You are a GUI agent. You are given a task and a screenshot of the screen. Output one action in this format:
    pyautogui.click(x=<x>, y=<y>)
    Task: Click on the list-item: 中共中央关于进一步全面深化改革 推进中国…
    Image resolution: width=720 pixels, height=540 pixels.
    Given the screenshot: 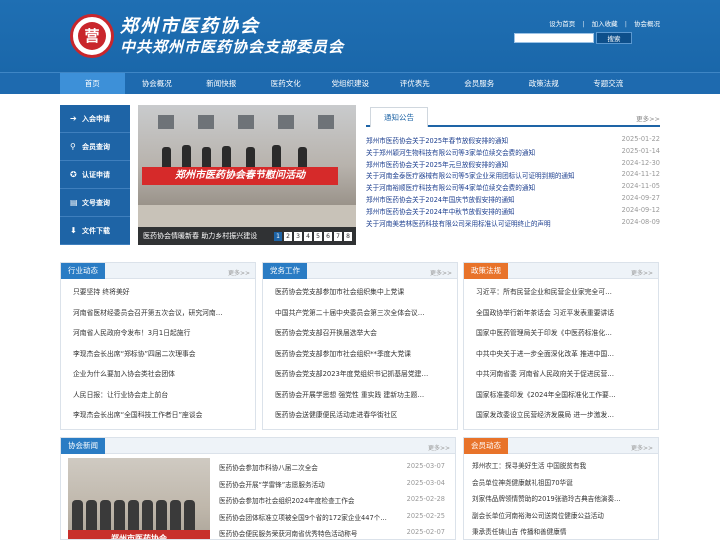 What is the action you would take?
    pyautogui.click(x=564, y=358)
    